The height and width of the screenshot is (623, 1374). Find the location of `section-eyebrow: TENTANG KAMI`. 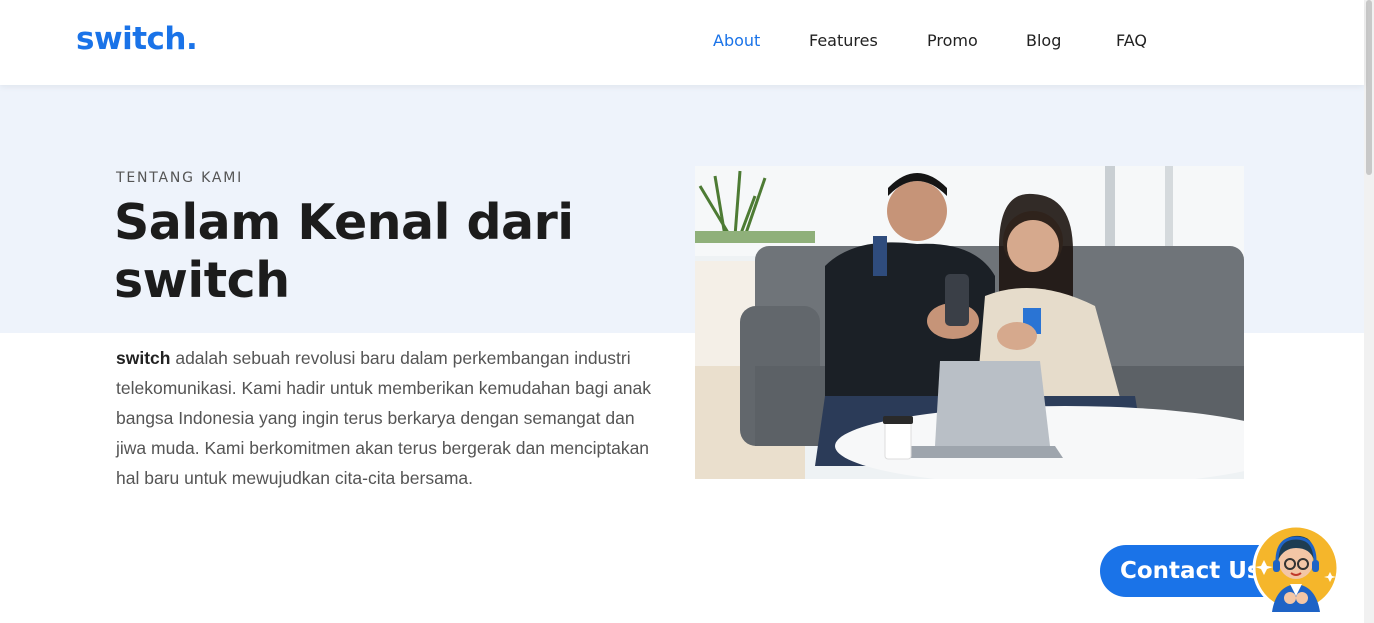

section-eyebrow: TENTANG KAMI is located at coordinates (180, 178).